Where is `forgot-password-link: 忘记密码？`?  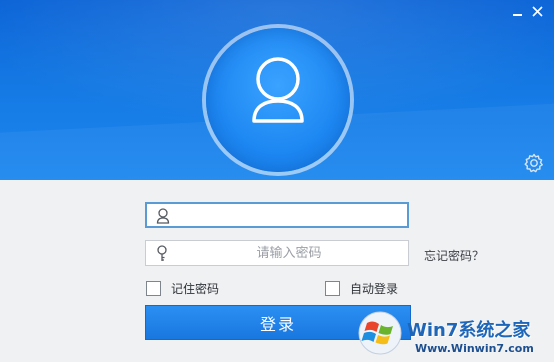 forgot-password-link: 忘记密码？ is located at coordinates (454, 255).